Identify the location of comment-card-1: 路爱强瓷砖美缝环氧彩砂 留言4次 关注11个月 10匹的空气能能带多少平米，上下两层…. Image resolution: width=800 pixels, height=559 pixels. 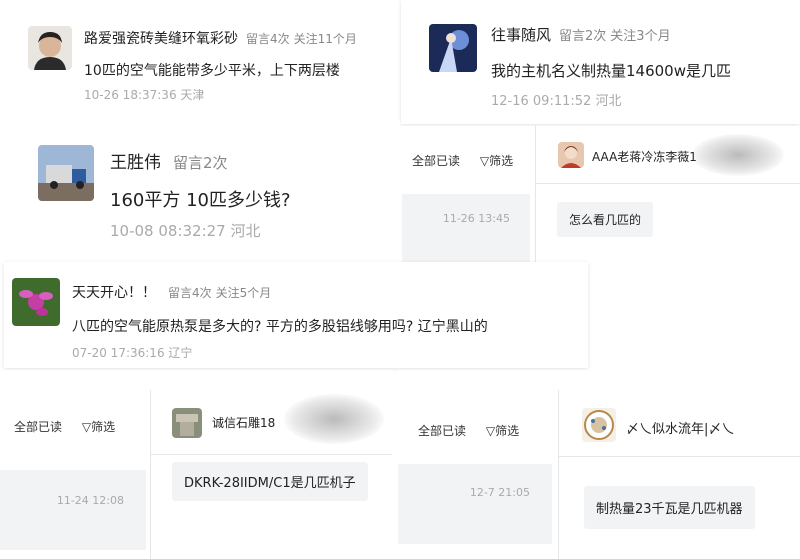
(200, 59).